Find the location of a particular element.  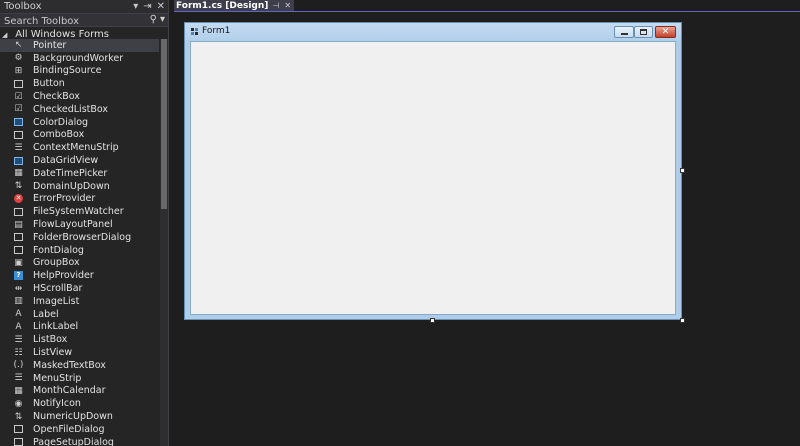

toolbox-item-monthcalendar: ▦ MonthCalendar is located at coordinates (79, 391).